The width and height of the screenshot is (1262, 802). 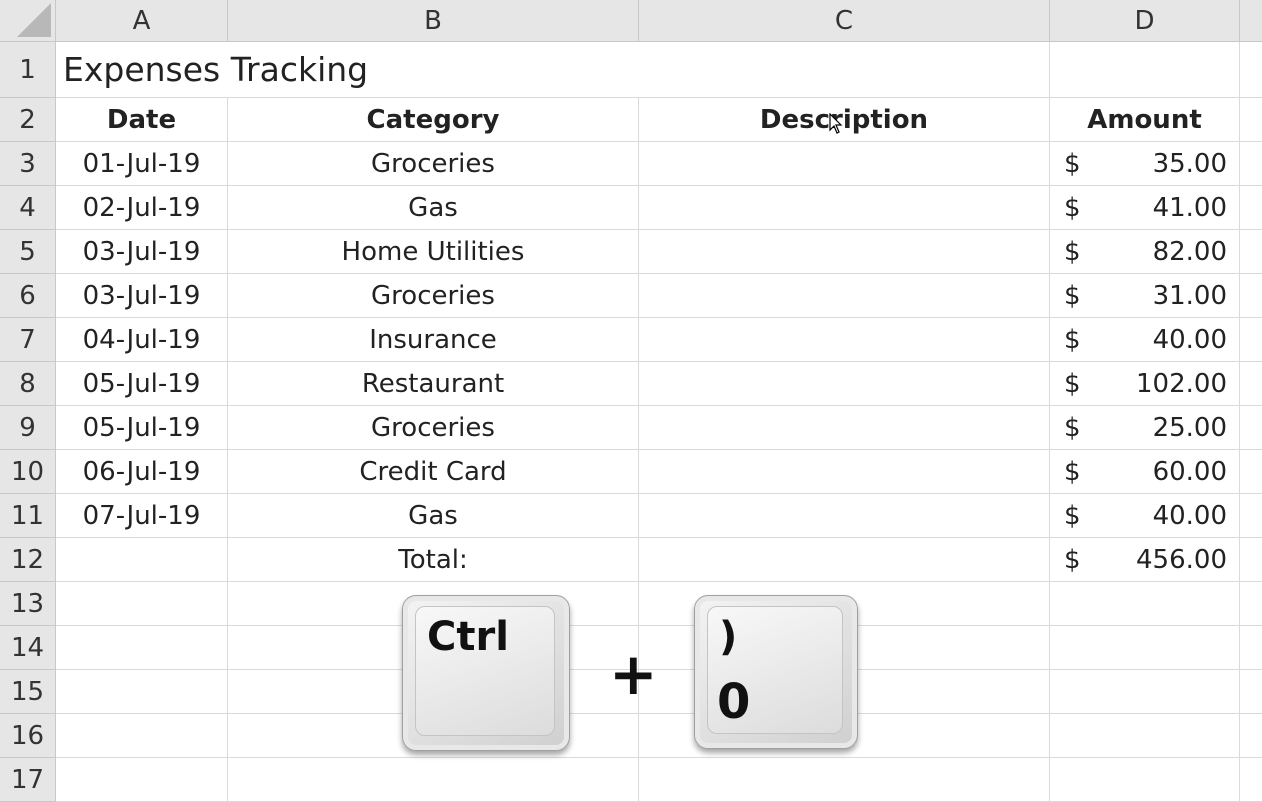 I want to click on cell-a16, so click(x=142, y=736).